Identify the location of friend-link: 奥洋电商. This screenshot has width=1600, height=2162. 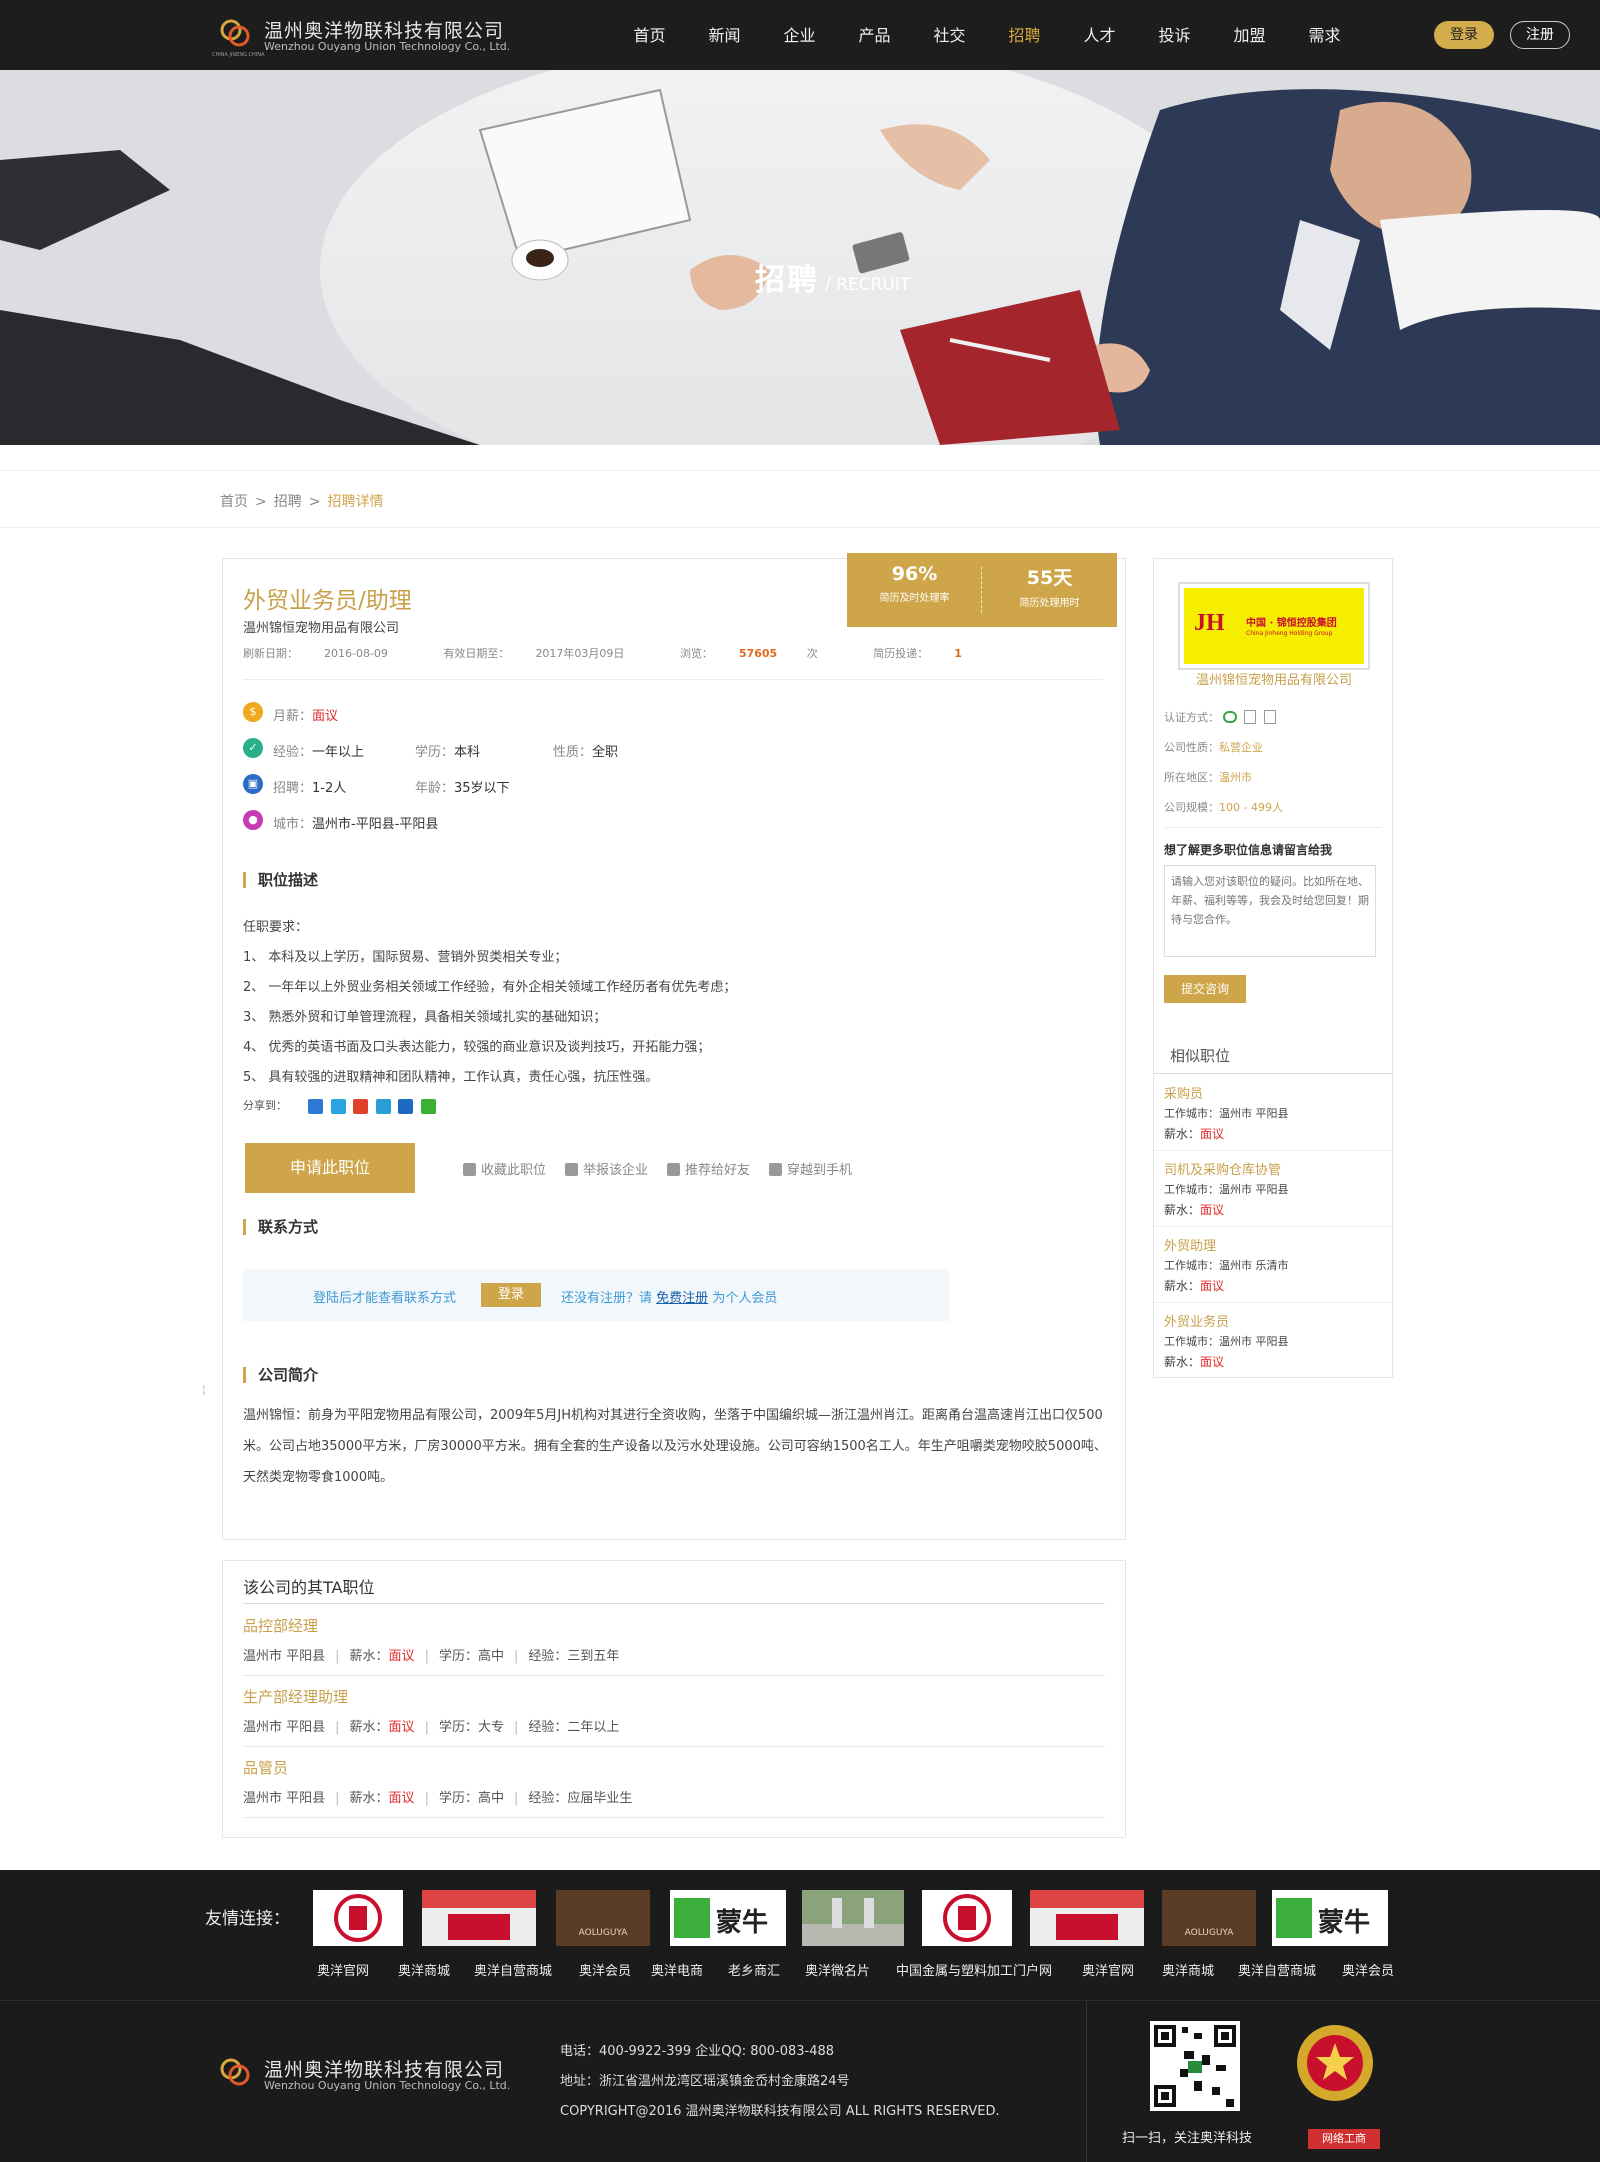
(677, 1969).